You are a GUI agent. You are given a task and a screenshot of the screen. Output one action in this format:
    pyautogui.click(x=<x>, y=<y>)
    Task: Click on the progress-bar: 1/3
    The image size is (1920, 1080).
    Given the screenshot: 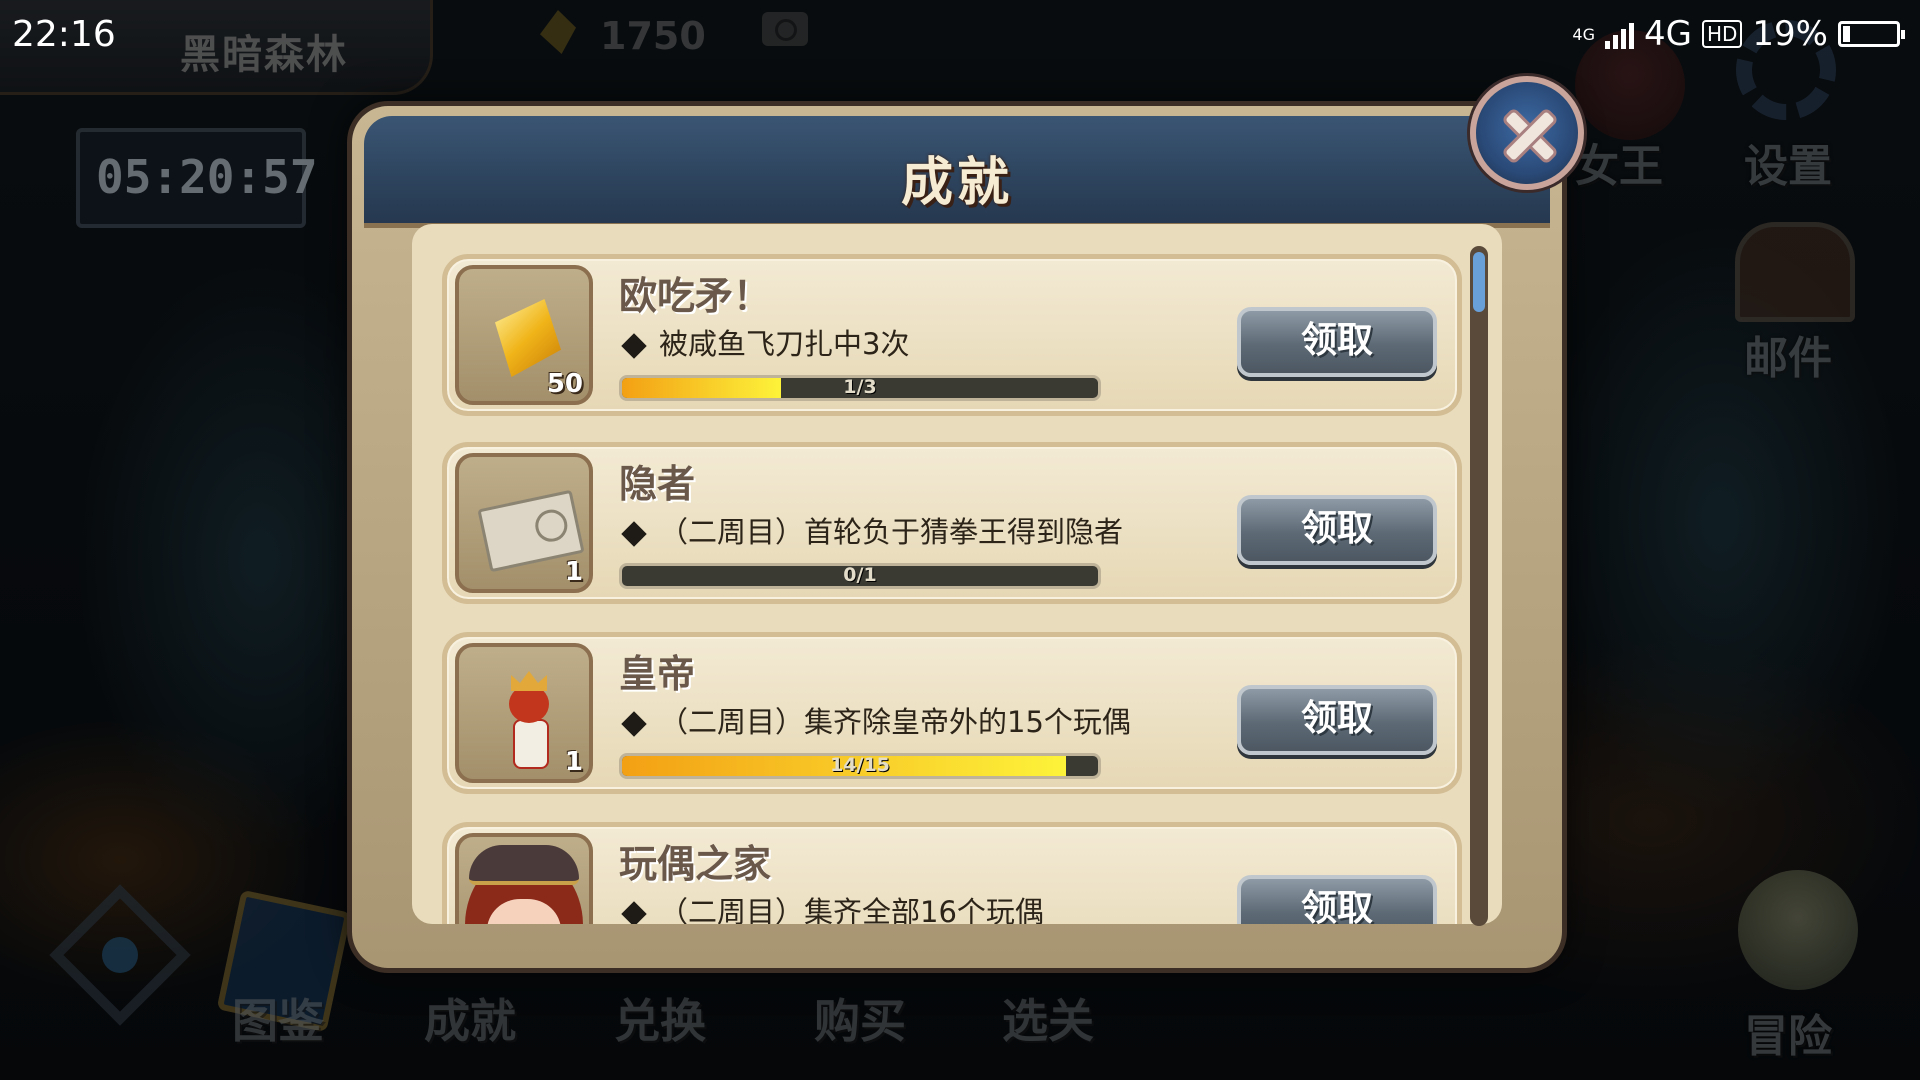 What is the action you would take?
    pyautogui.click(x=860, y=388)
    